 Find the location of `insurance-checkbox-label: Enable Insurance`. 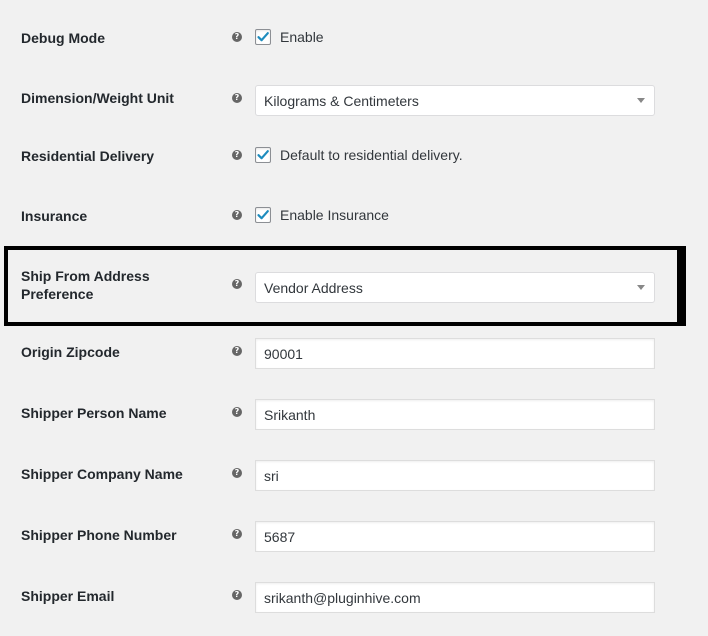

insurance-checkbox-label: Enable Insurance is located at coordinates (334, 215).